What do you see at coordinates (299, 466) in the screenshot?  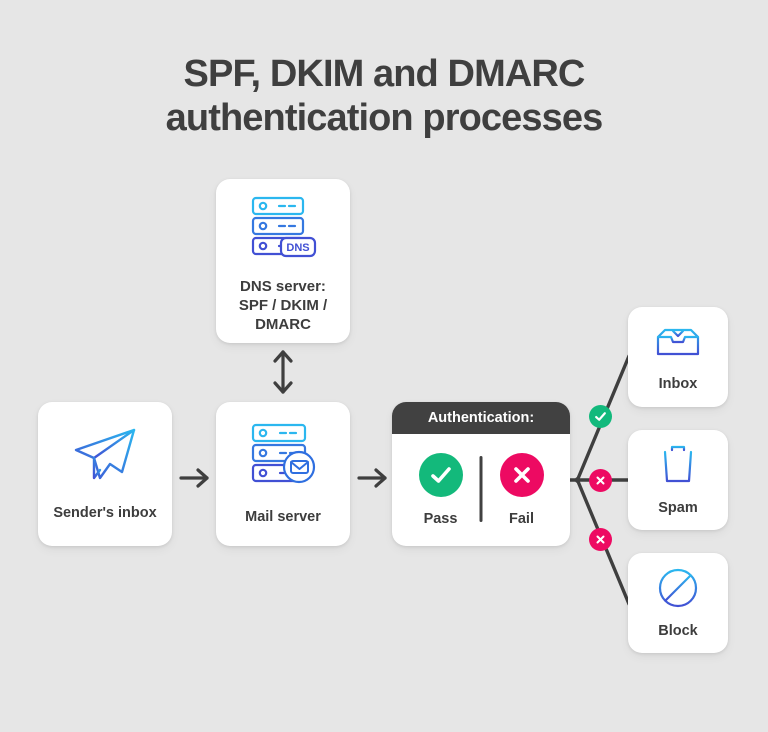 I see `envelope-badge-icon` at bounding box center [299, 466].